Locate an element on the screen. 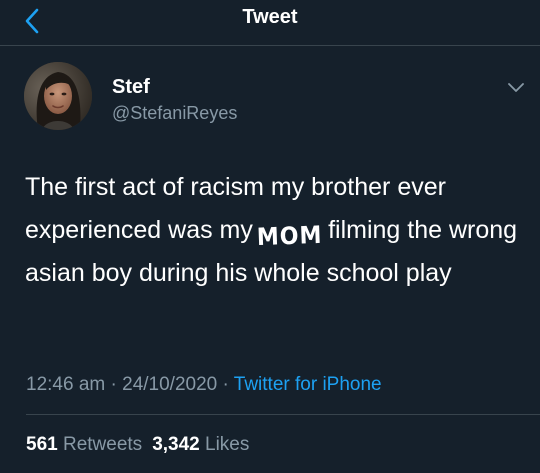 The height and width of the screenshot is (473, 540). retweets-stat: 561 Retweets is located at coordinates (84, 444).